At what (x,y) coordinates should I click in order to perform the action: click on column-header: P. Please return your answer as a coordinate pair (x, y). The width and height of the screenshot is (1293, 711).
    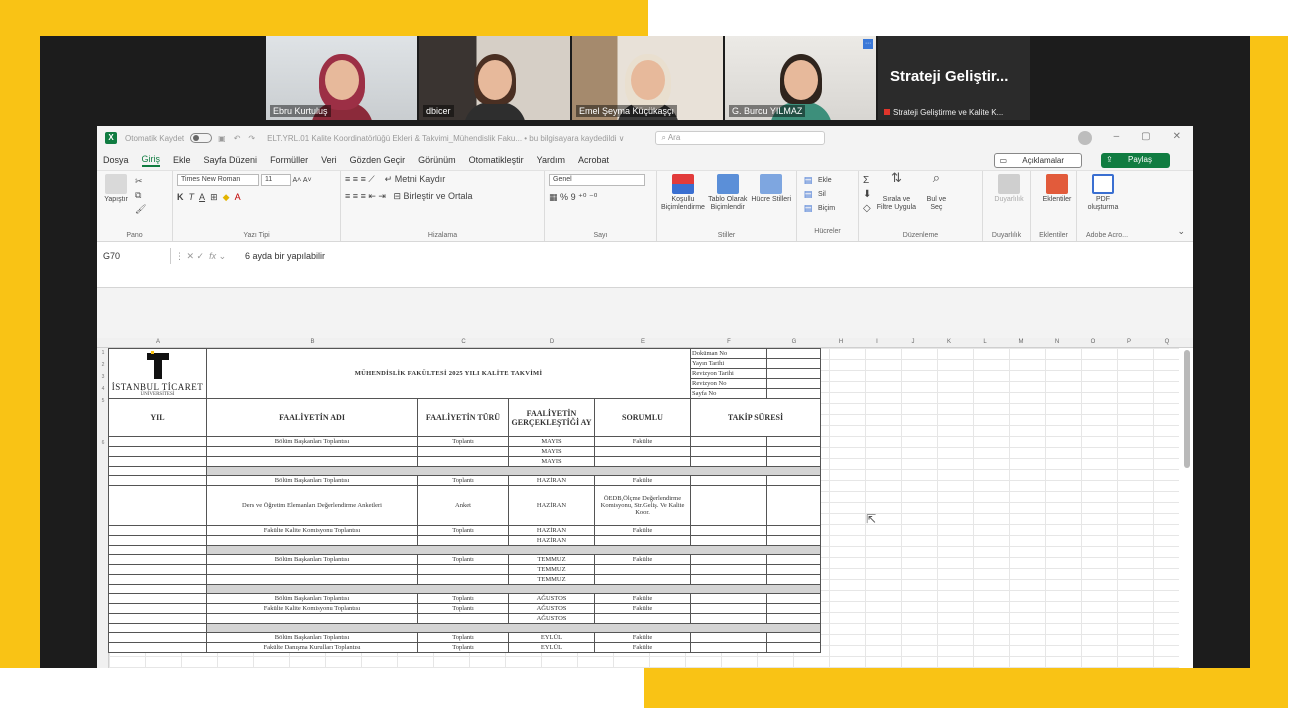
    Looking at the image, I should click on (1129, 342).